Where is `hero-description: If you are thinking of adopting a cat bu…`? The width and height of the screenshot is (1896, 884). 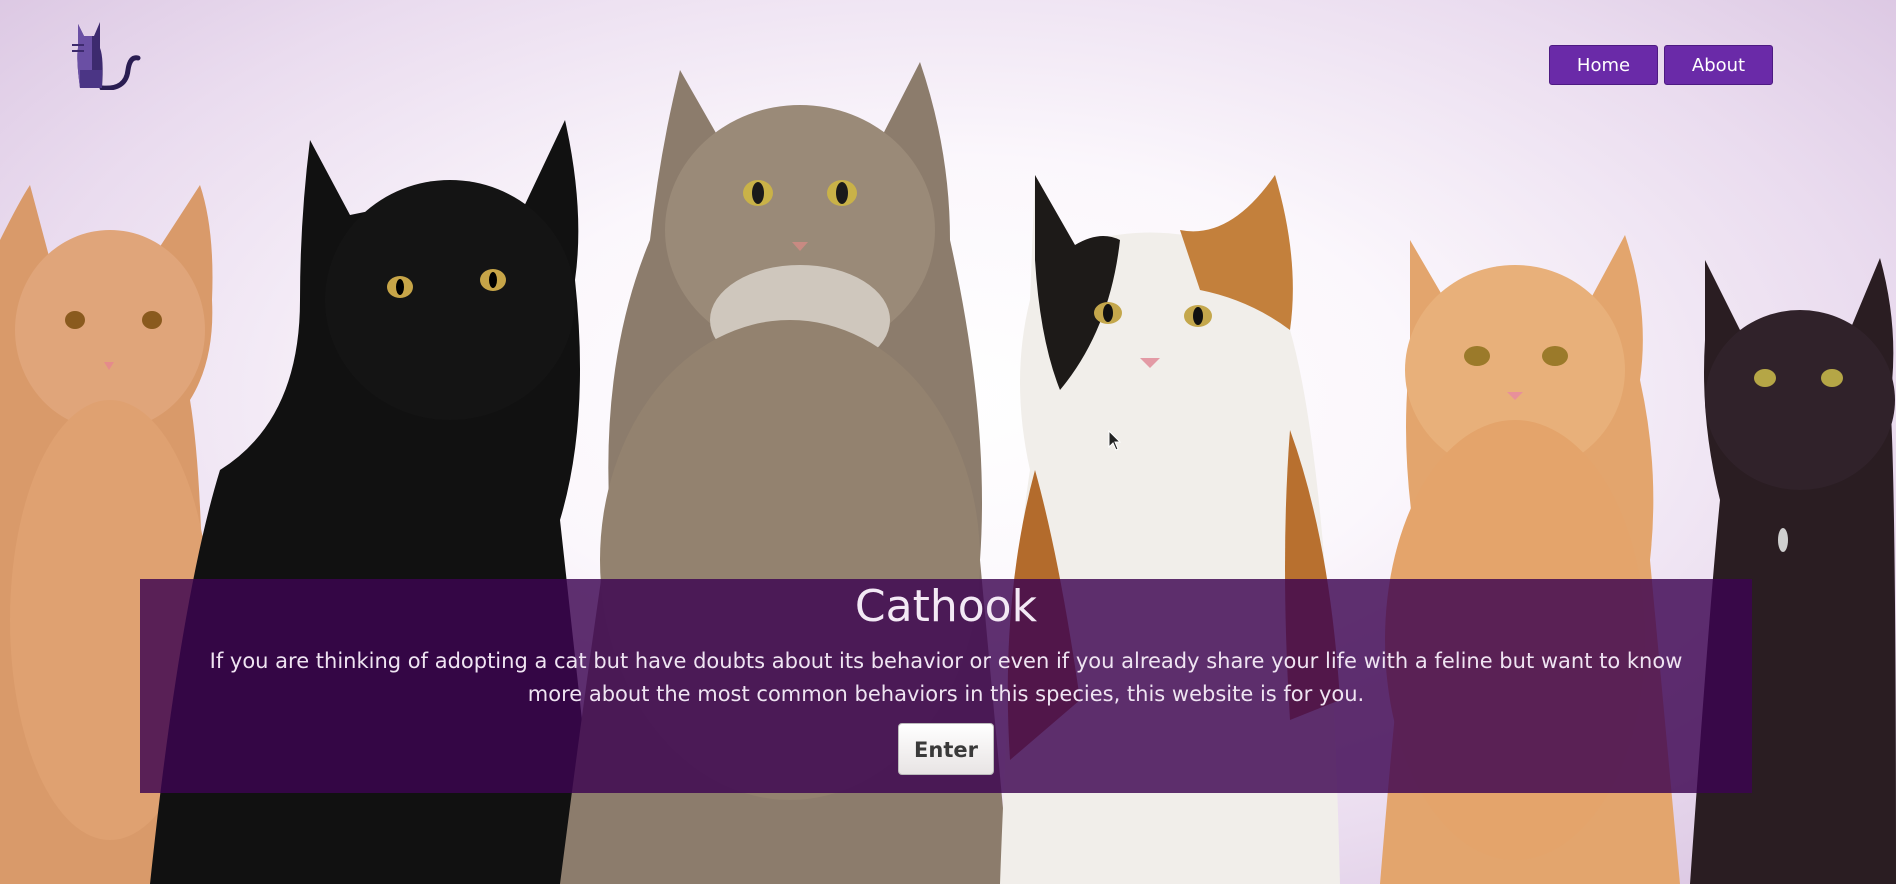 hero-description: If you are thinking of adopting a cat bu… is located at coordinates (946, 677).